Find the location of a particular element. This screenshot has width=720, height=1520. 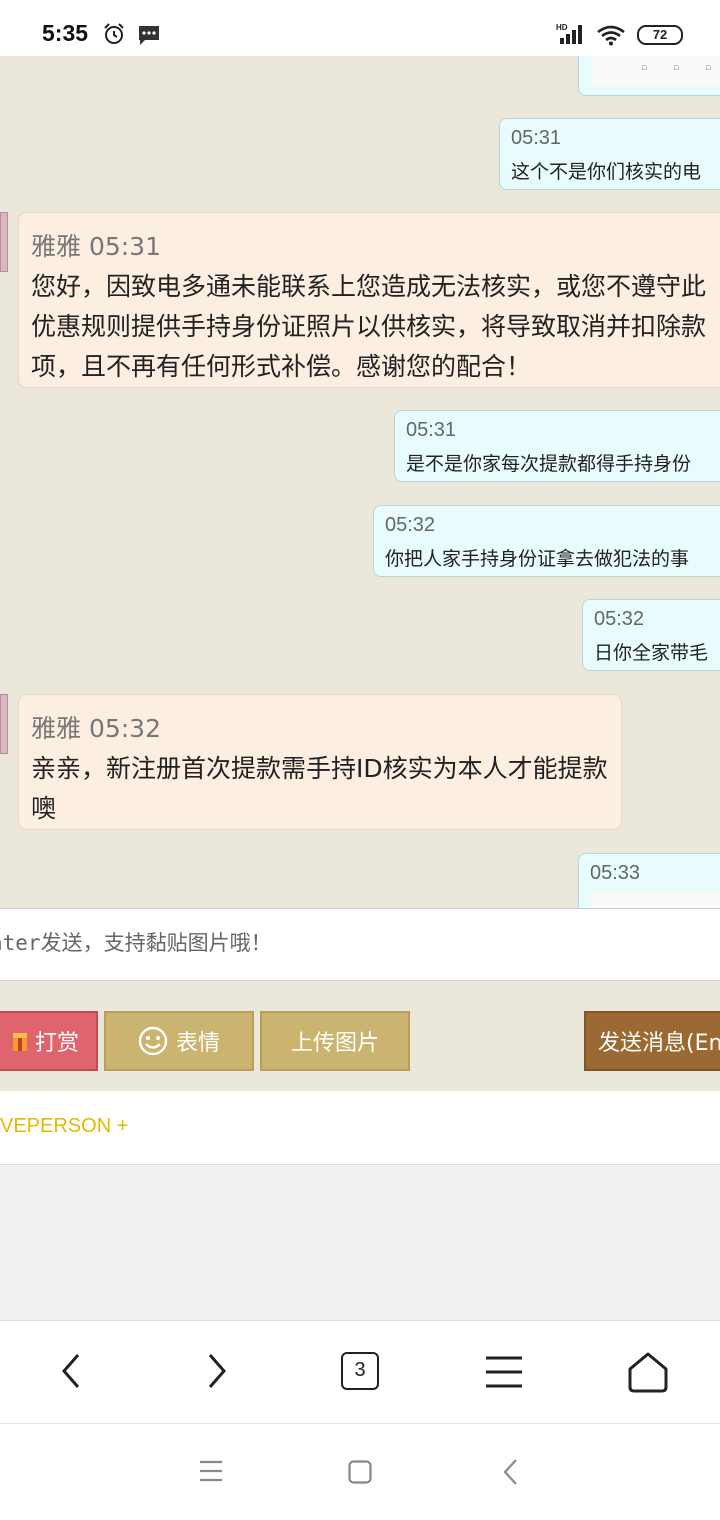

message-input: nter发送，支持黏贴图片哦！ is located at coordinates (360, 944).